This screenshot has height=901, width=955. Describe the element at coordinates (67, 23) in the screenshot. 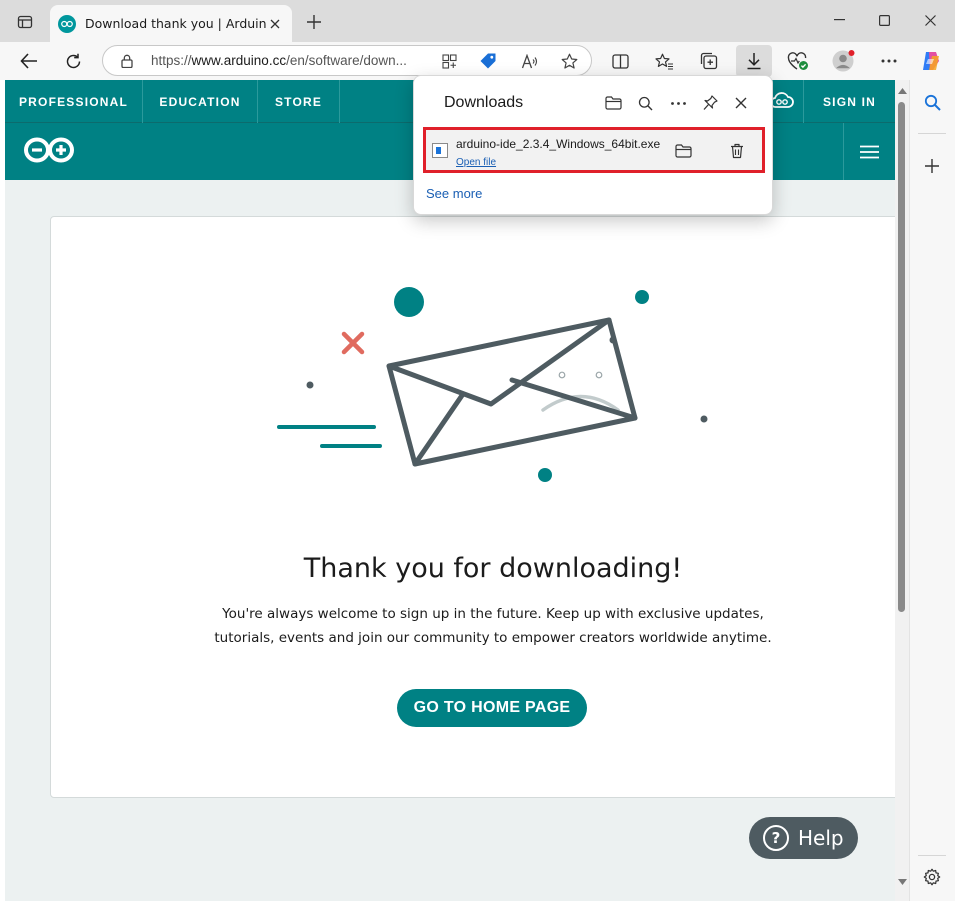

I see `arduino-favicon-icon` at that location.